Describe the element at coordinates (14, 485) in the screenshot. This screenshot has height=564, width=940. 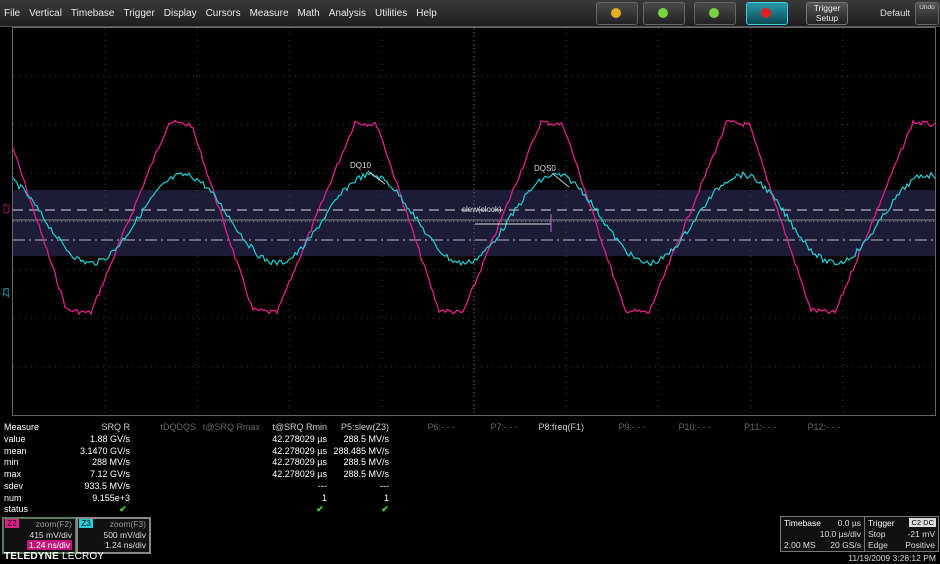
I see `measure-row-label: sdev` at that location.